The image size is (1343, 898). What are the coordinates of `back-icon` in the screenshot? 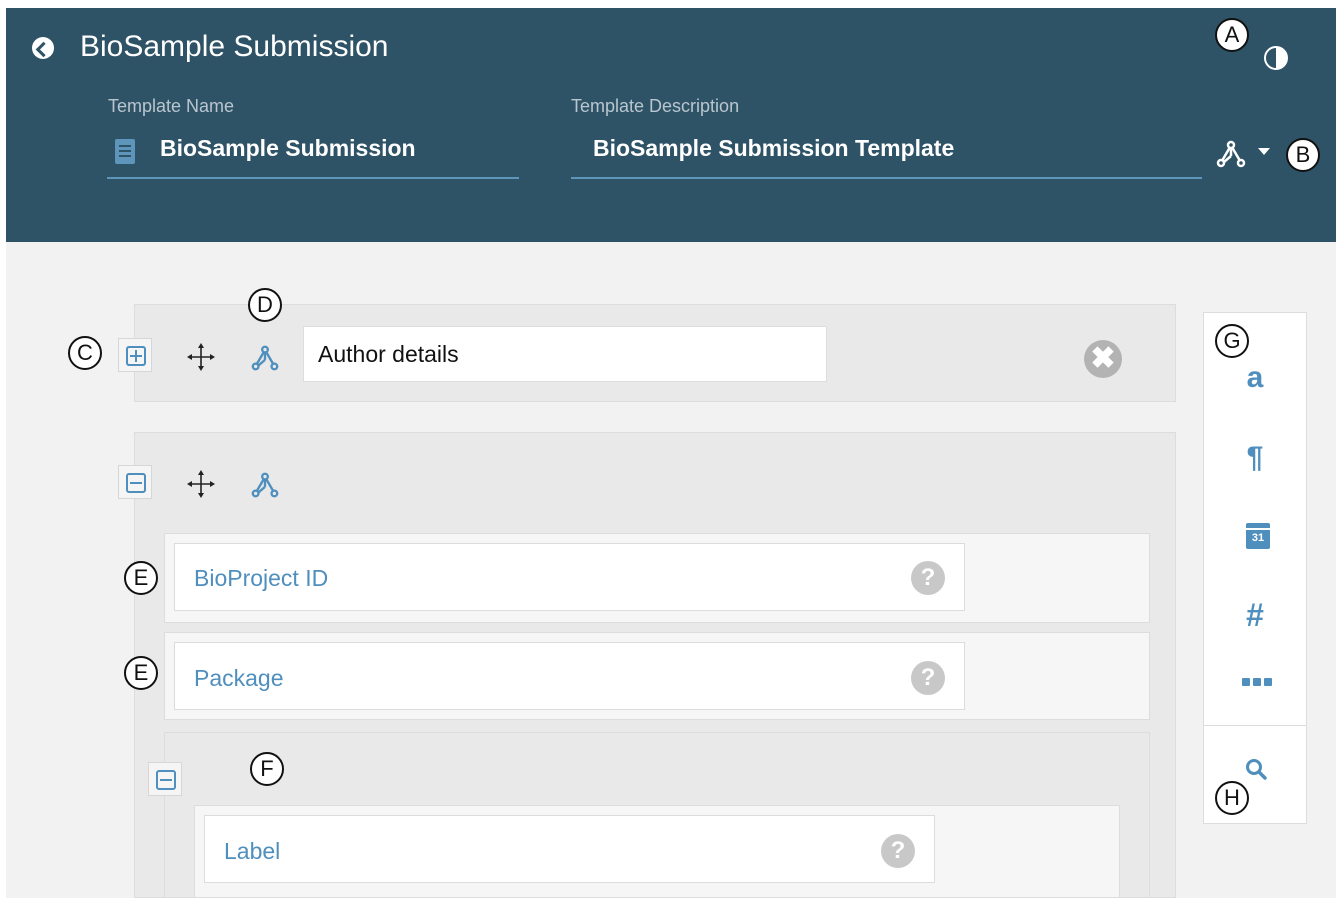 It's located at (43, 48).